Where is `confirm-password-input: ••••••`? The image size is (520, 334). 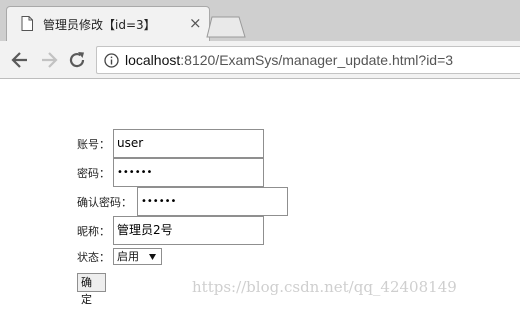
confirm-password-input: •••••• is located at coordinates (212, 201).